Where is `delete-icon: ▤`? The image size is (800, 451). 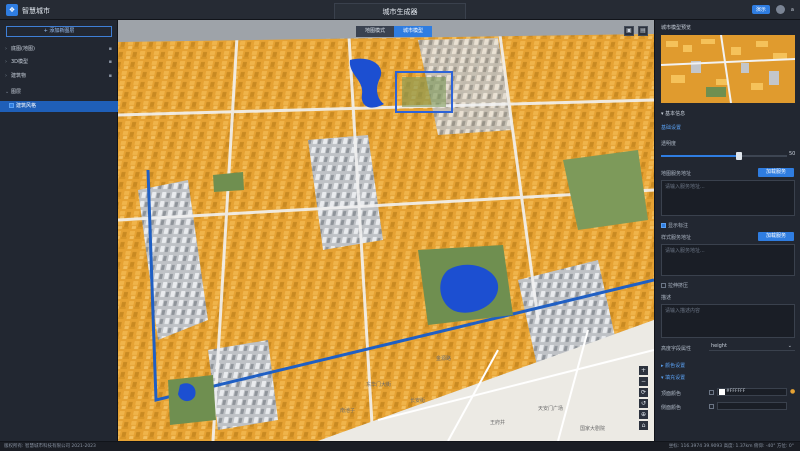 delete-icon: ▤ is located at coordinates (643, 31).